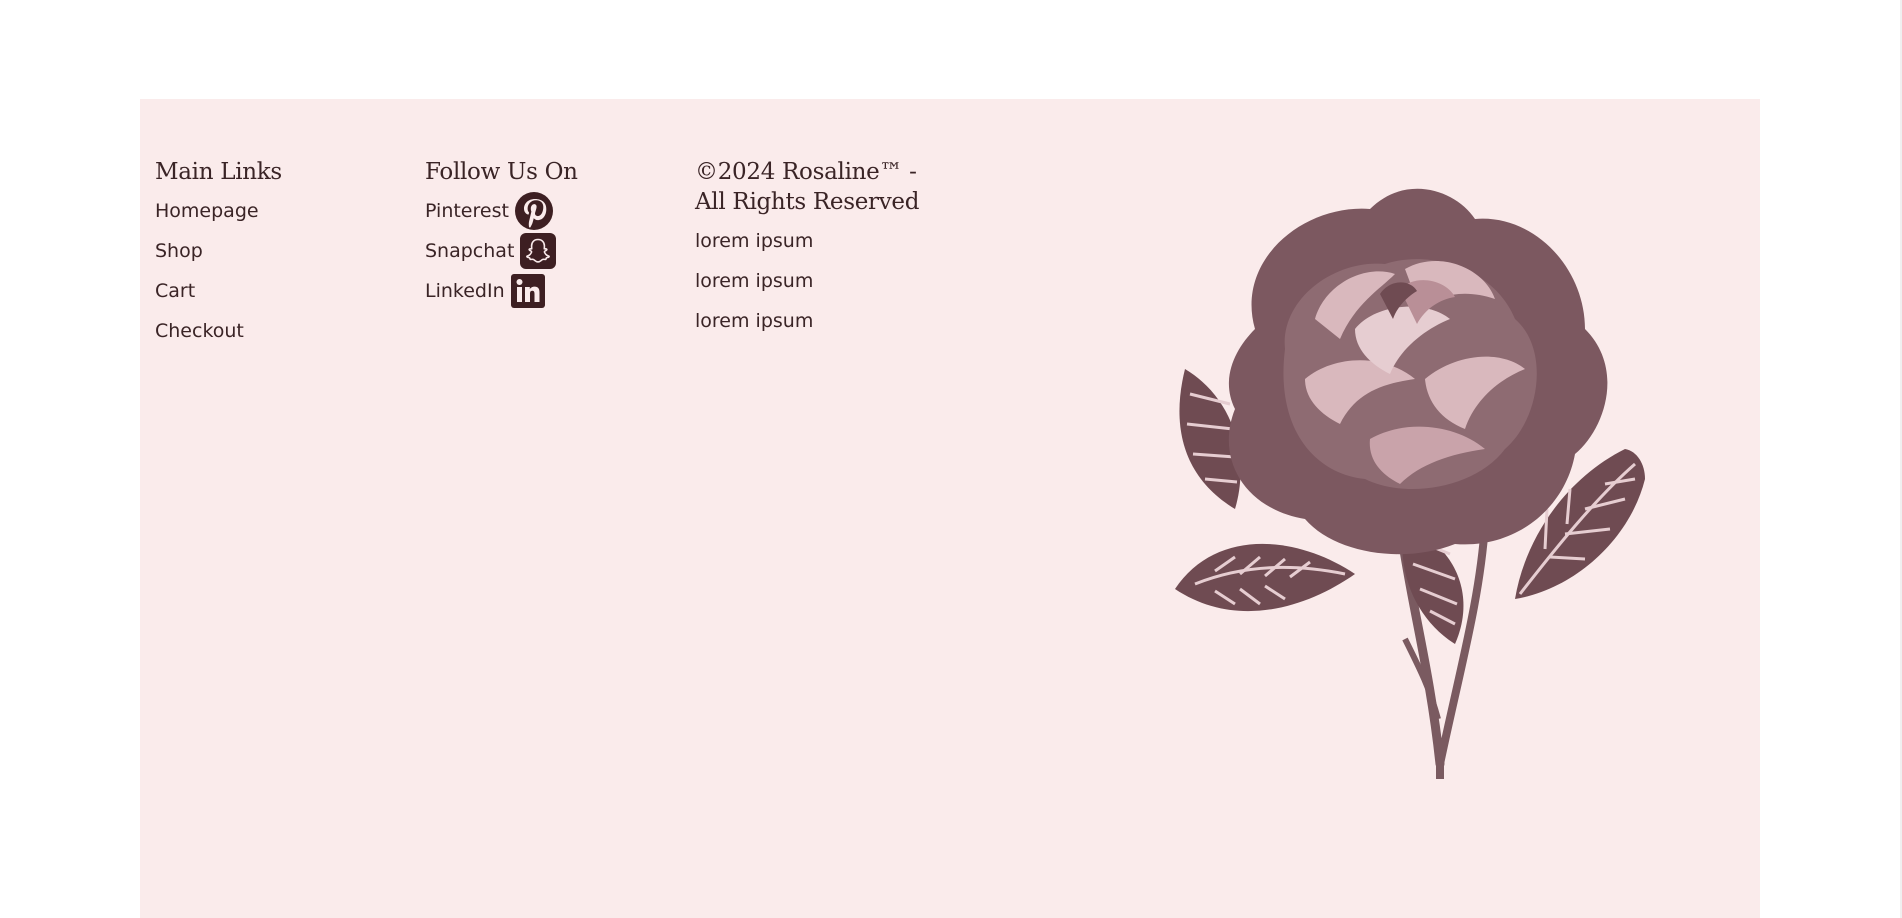 This screenshot has height=918, width=1902. What do you see at coordinates (280, 251) in the screenshot?
I see `footer-link-shop: Shop` at bounding box center [280, 251].